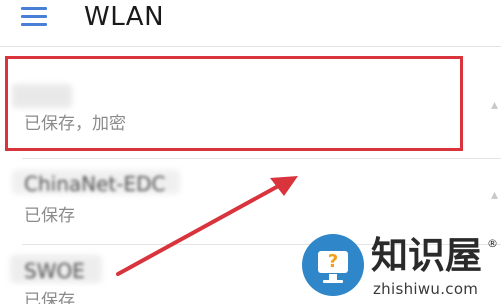 The width and height of the screenshot is (501, 304). Describe the element at coordinates (95, 184) in the screenshot. I see `network-ssid: ChinaNet-EDC` at that location.